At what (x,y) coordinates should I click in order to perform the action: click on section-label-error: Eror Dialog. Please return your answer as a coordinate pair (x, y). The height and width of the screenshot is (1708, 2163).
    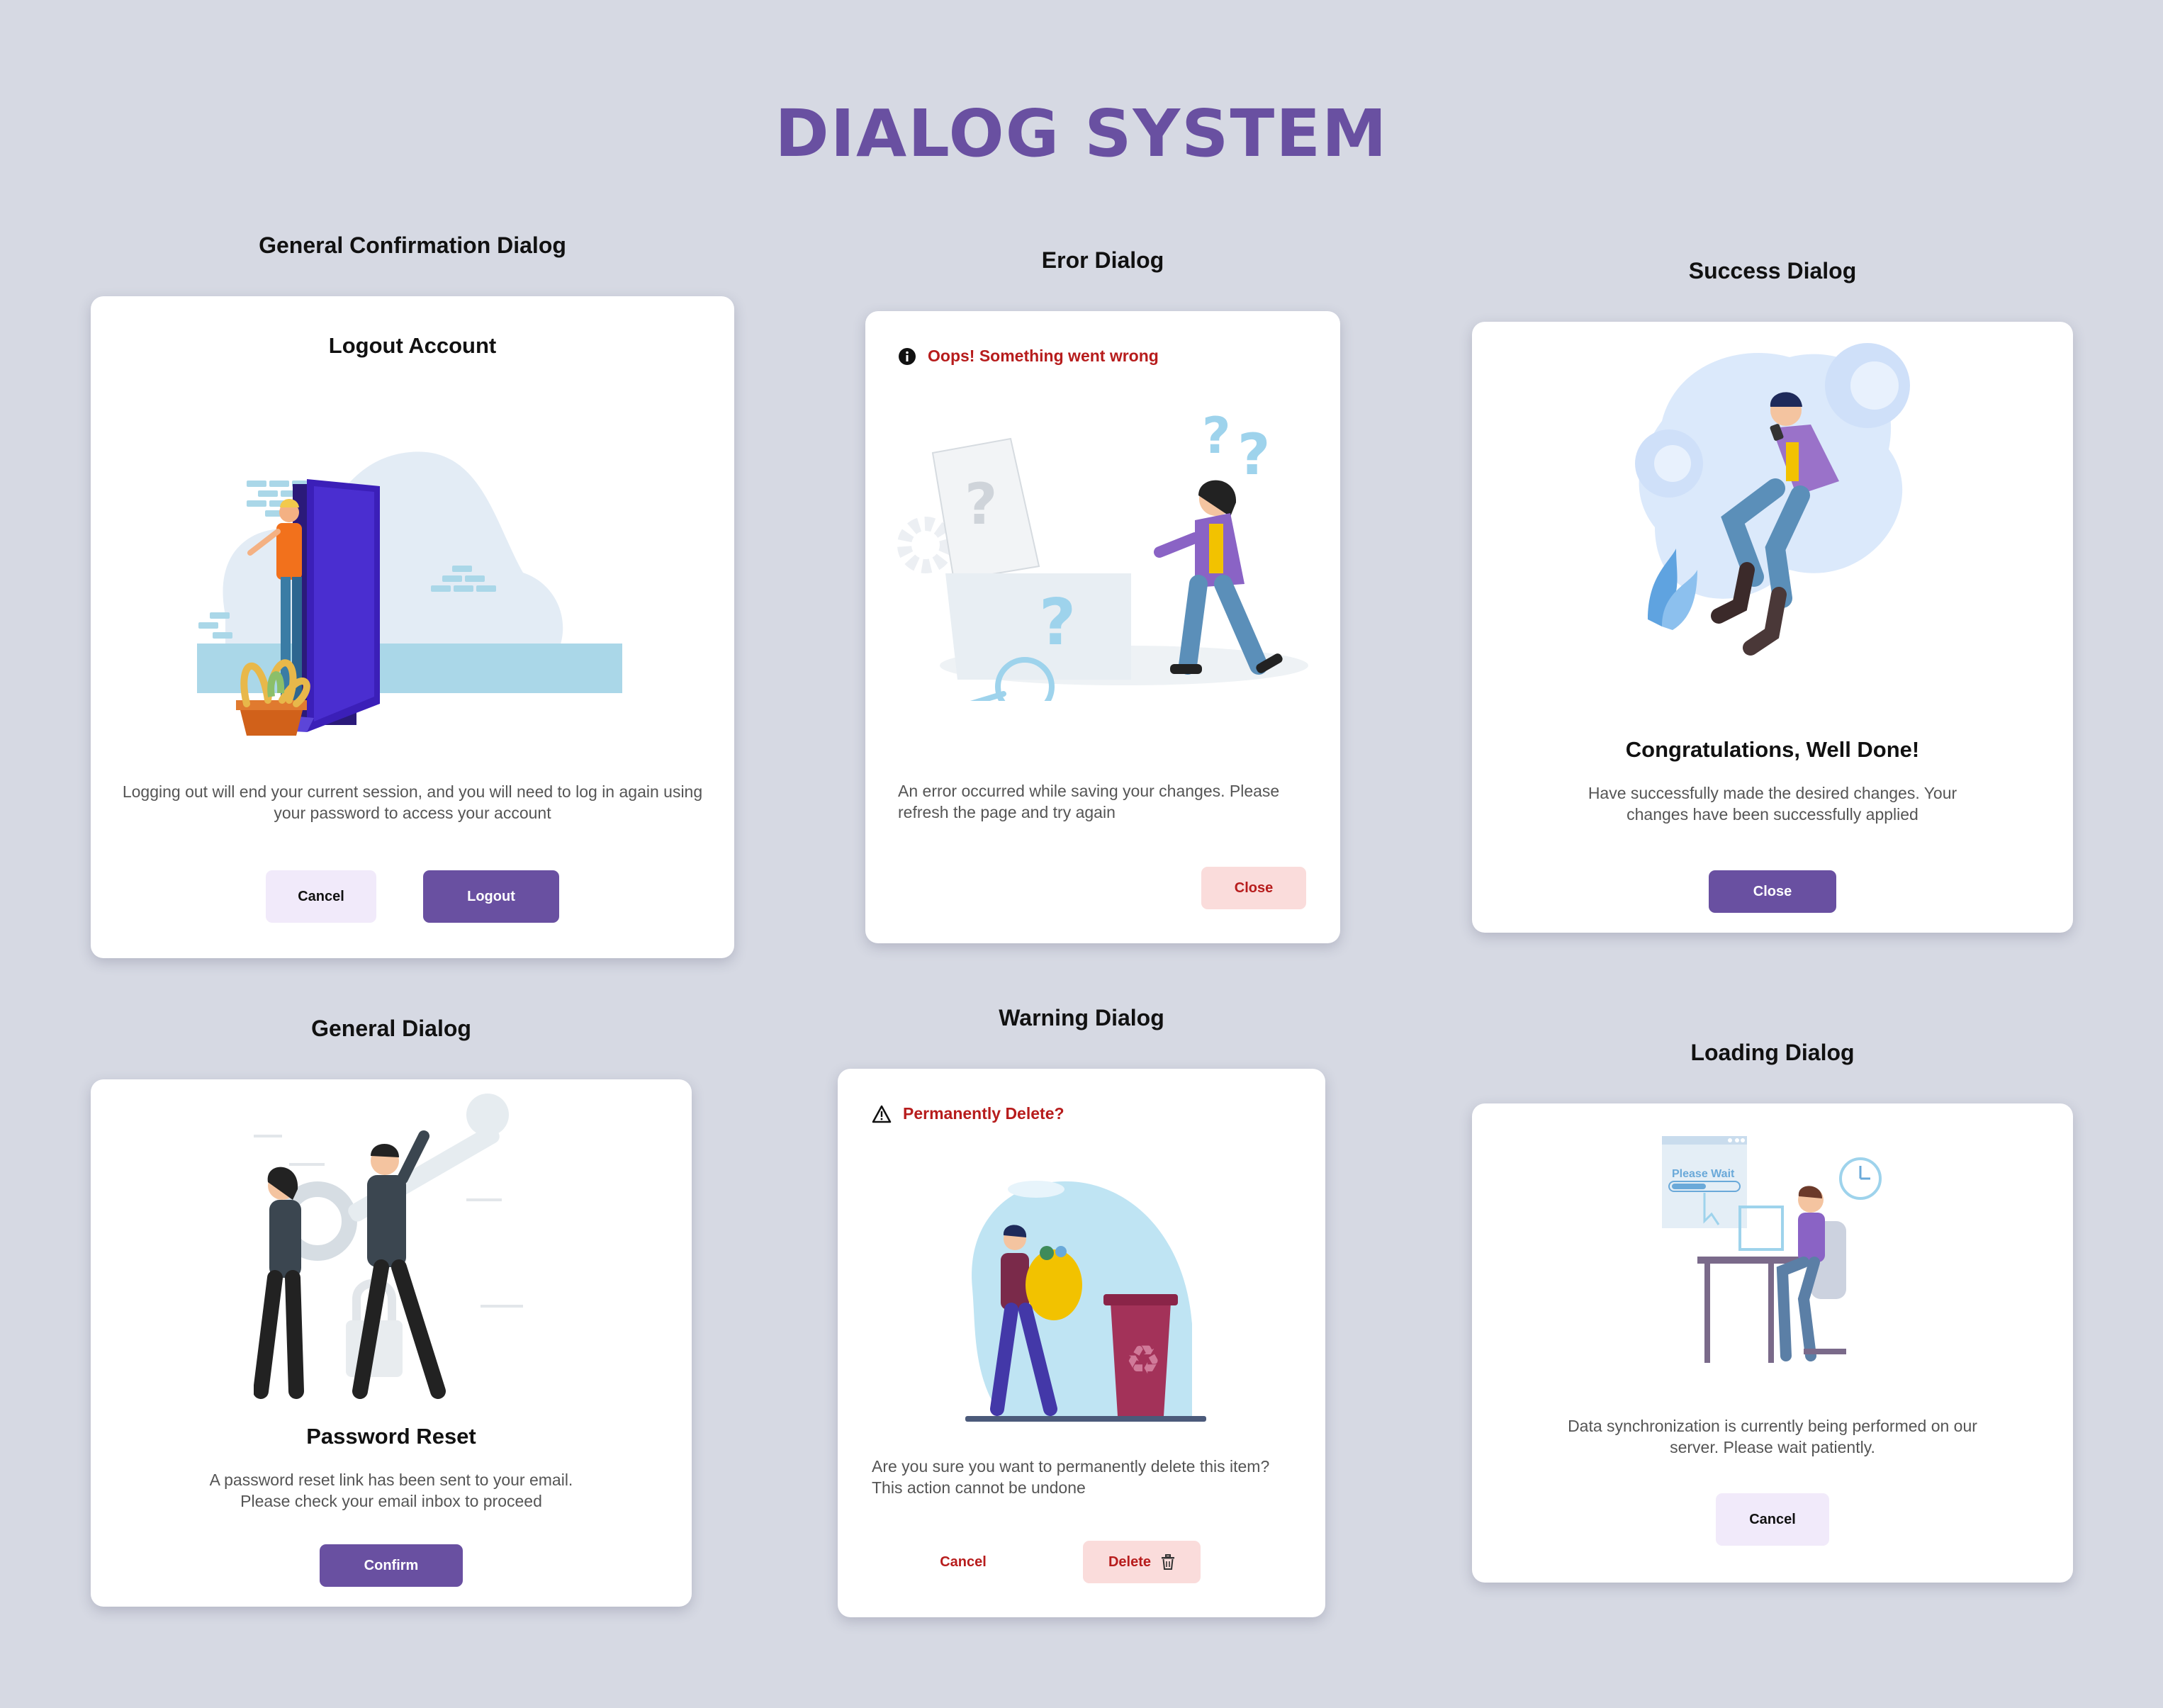
    Looking at the image, I should click on (1102, 260).